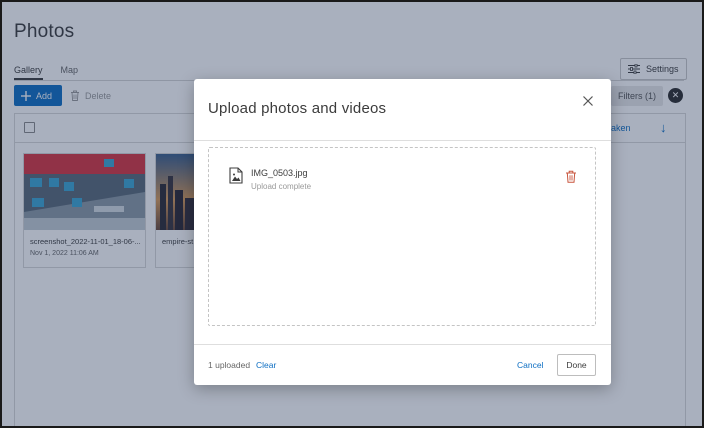 Image resolution: width=704 pixels, height=428 pixels. I want to click on done-button: Done, so click(576, 365).